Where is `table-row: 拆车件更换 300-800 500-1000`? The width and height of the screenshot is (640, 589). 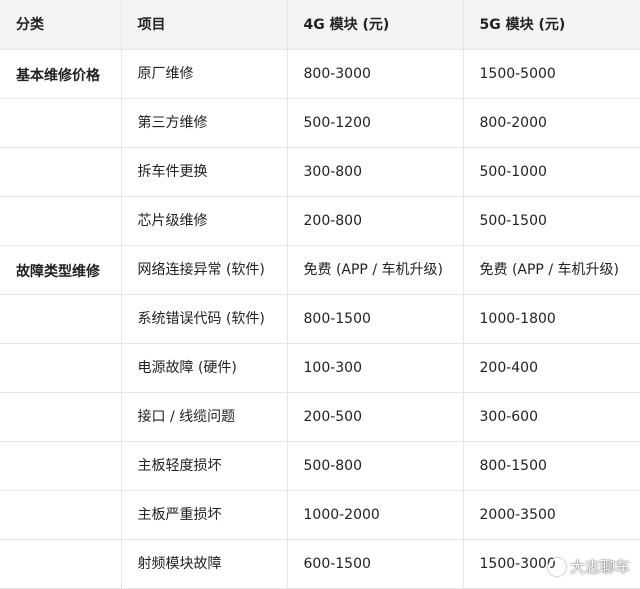
table-row: 拆车件更换 300-800 500-1000 is located at coordinates (320, 172).